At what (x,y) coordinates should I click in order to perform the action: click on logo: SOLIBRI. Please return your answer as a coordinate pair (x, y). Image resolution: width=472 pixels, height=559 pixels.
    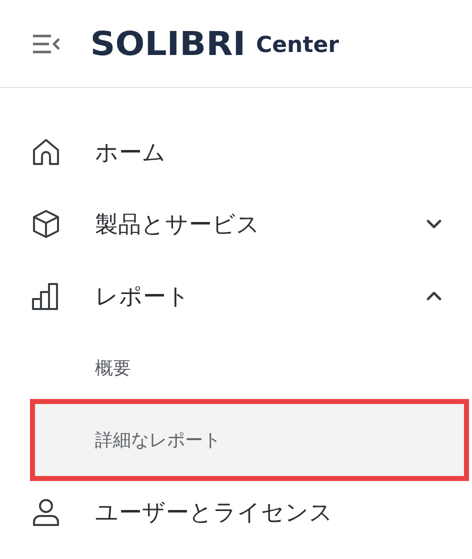
    Looking at the image, I should click on (168, 43).